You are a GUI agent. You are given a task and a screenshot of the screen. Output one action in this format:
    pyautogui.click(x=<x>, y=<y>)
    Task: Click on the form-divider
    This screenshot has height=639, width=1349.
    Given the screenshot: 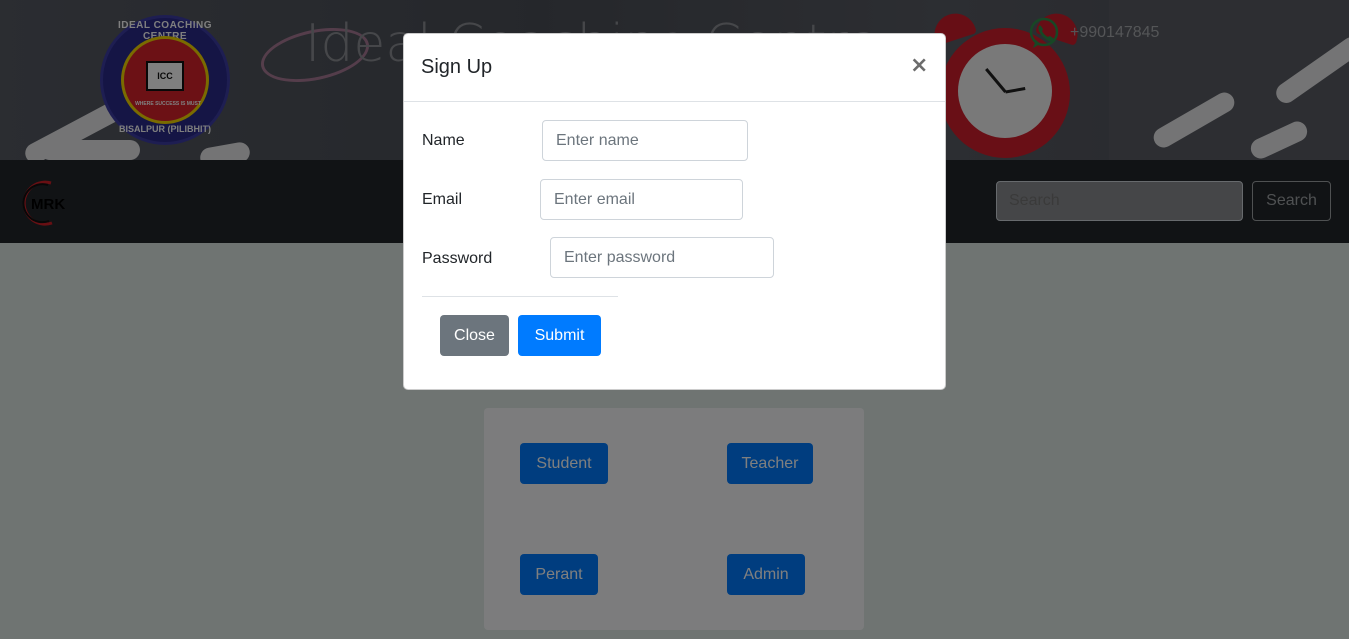 What is the action you would take?
    pyautogui.click(x=520, y=296)
    